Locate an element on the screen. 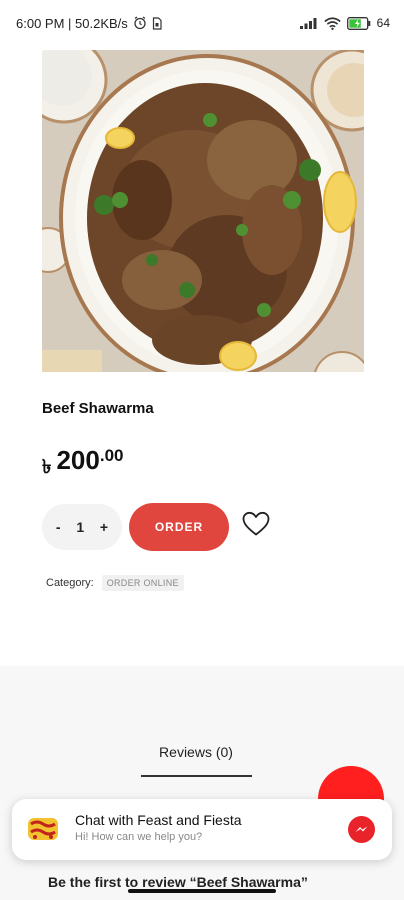 The height and width of the screenshot is (900, 404). product-title: Beef Shawarma is located at coordinates (98, 408).